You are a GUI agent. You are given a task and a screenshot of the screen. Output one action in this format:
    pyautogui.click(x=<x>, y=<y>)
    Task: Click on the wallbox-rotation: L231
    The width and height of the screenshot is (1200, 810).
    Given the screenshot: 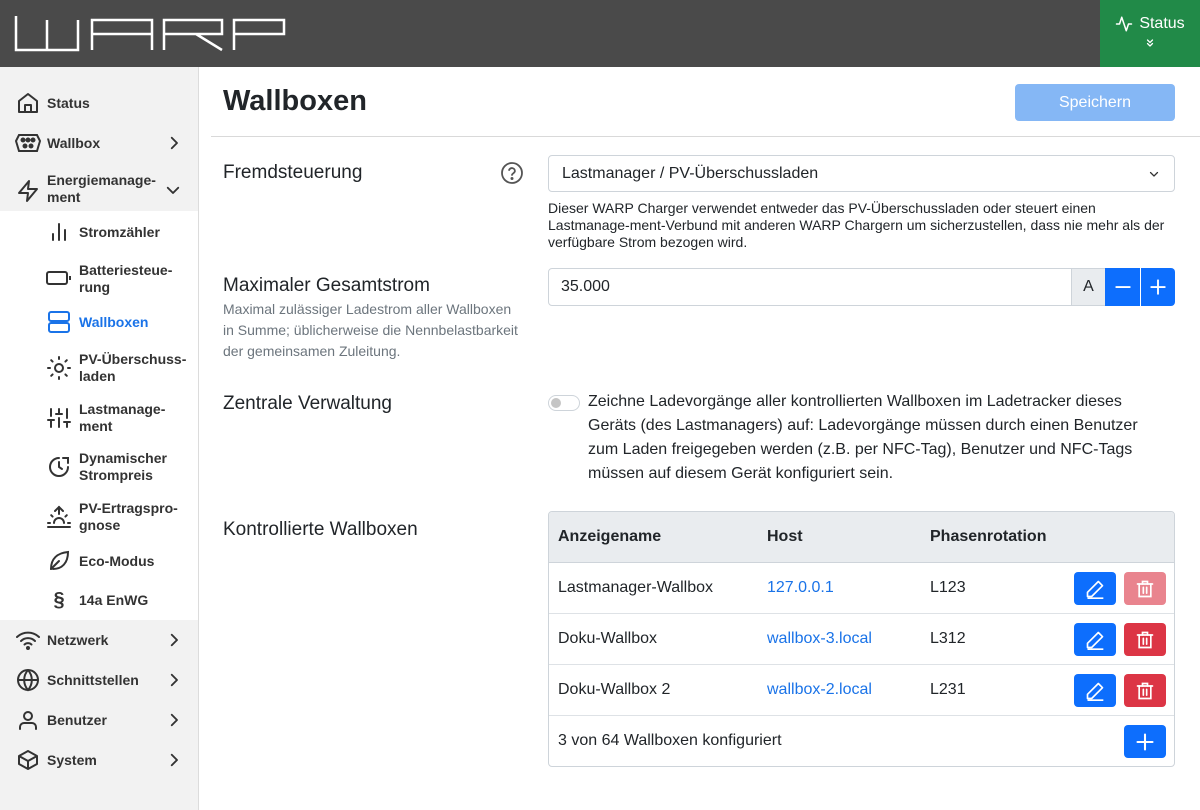 What is the action you would take?
    pyautogui.click(x=948, y=689)
    